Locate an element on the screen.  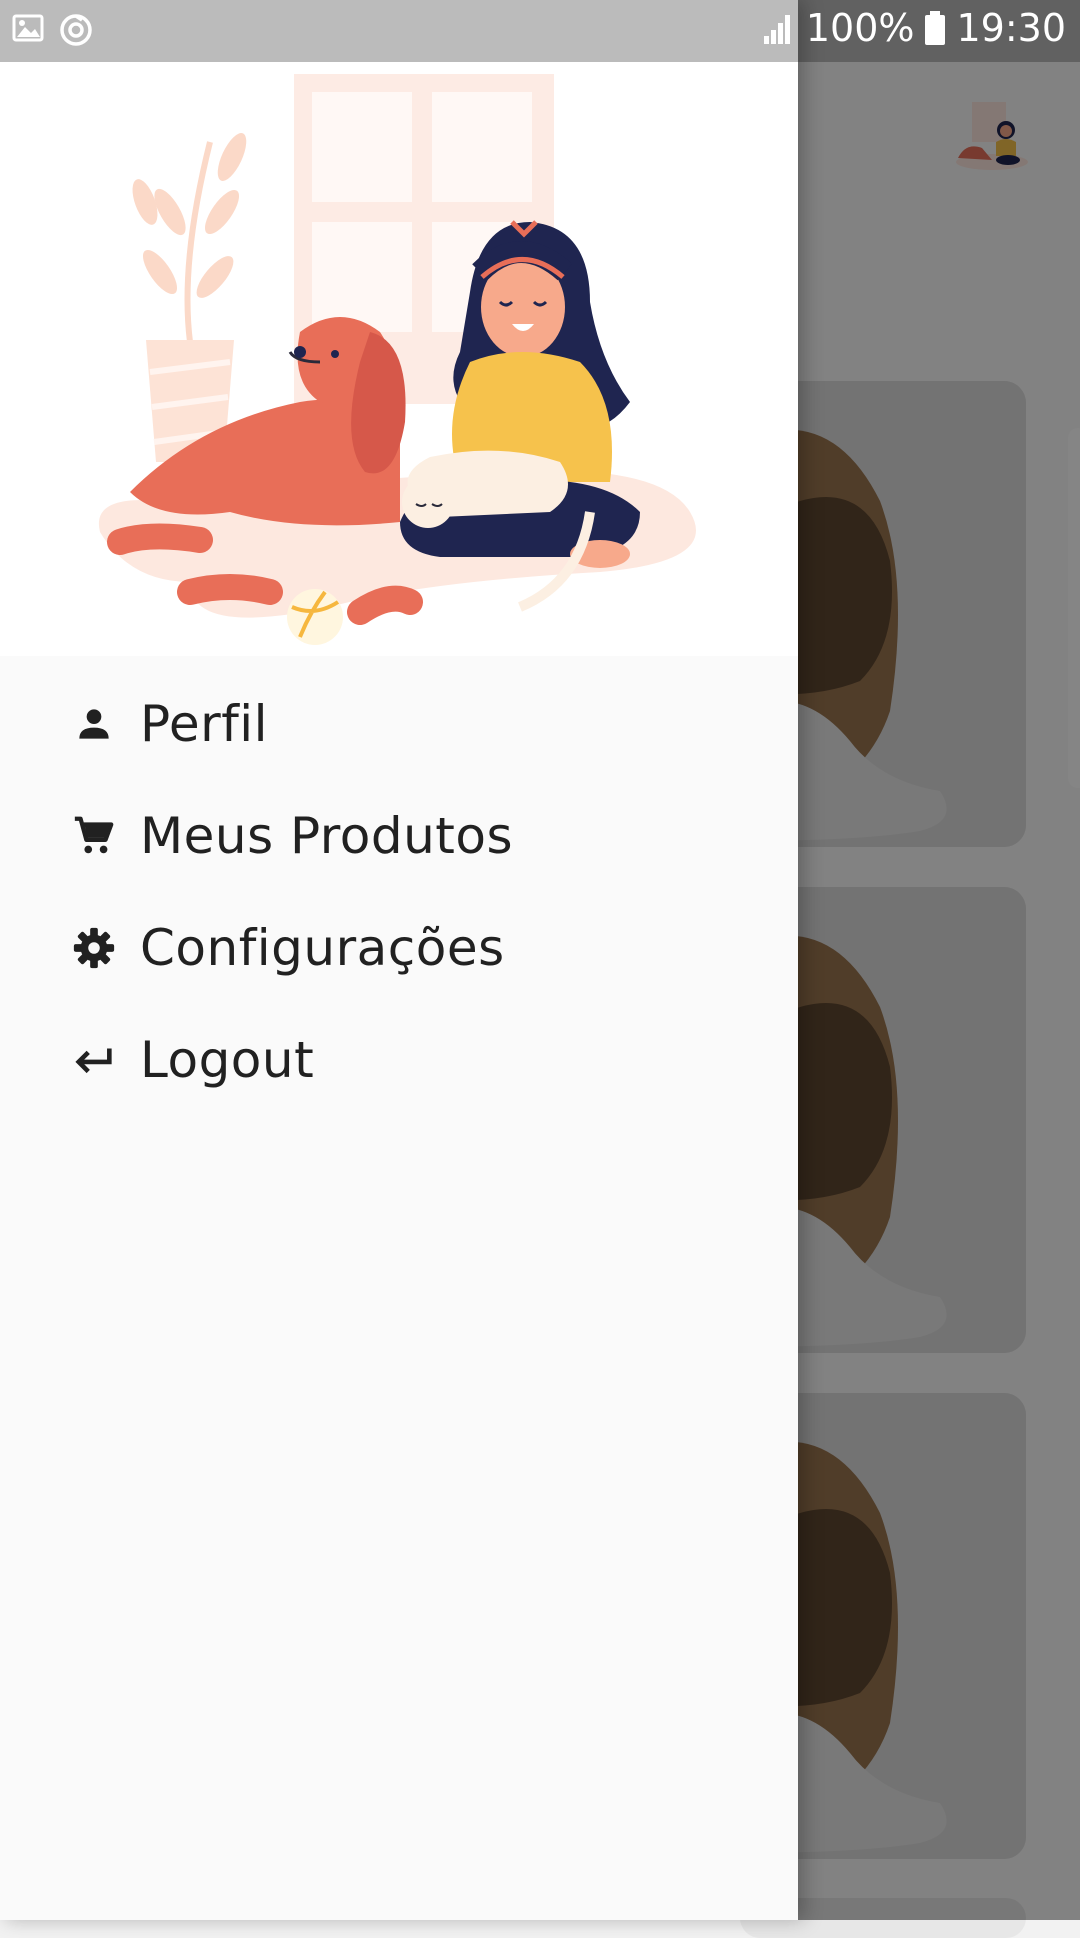
menu-item-perfil: Perfil is located at coordinates (399, 724).